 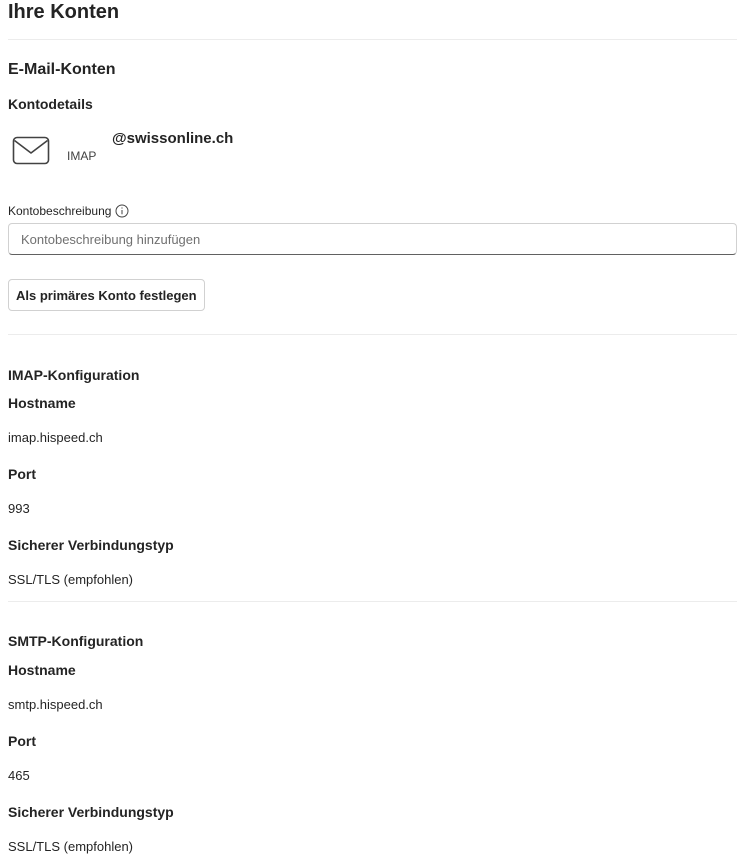 What do you see at coordinates (19, 508) in the screenshot?
I see `imap-port-value: 993` at bounding box center [19, 508].